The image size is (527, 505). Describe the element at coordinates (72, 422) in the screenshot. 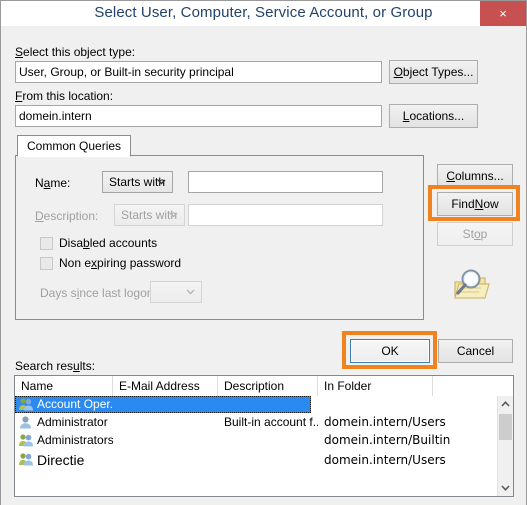

I see `cell-name: Administrator` at that location.